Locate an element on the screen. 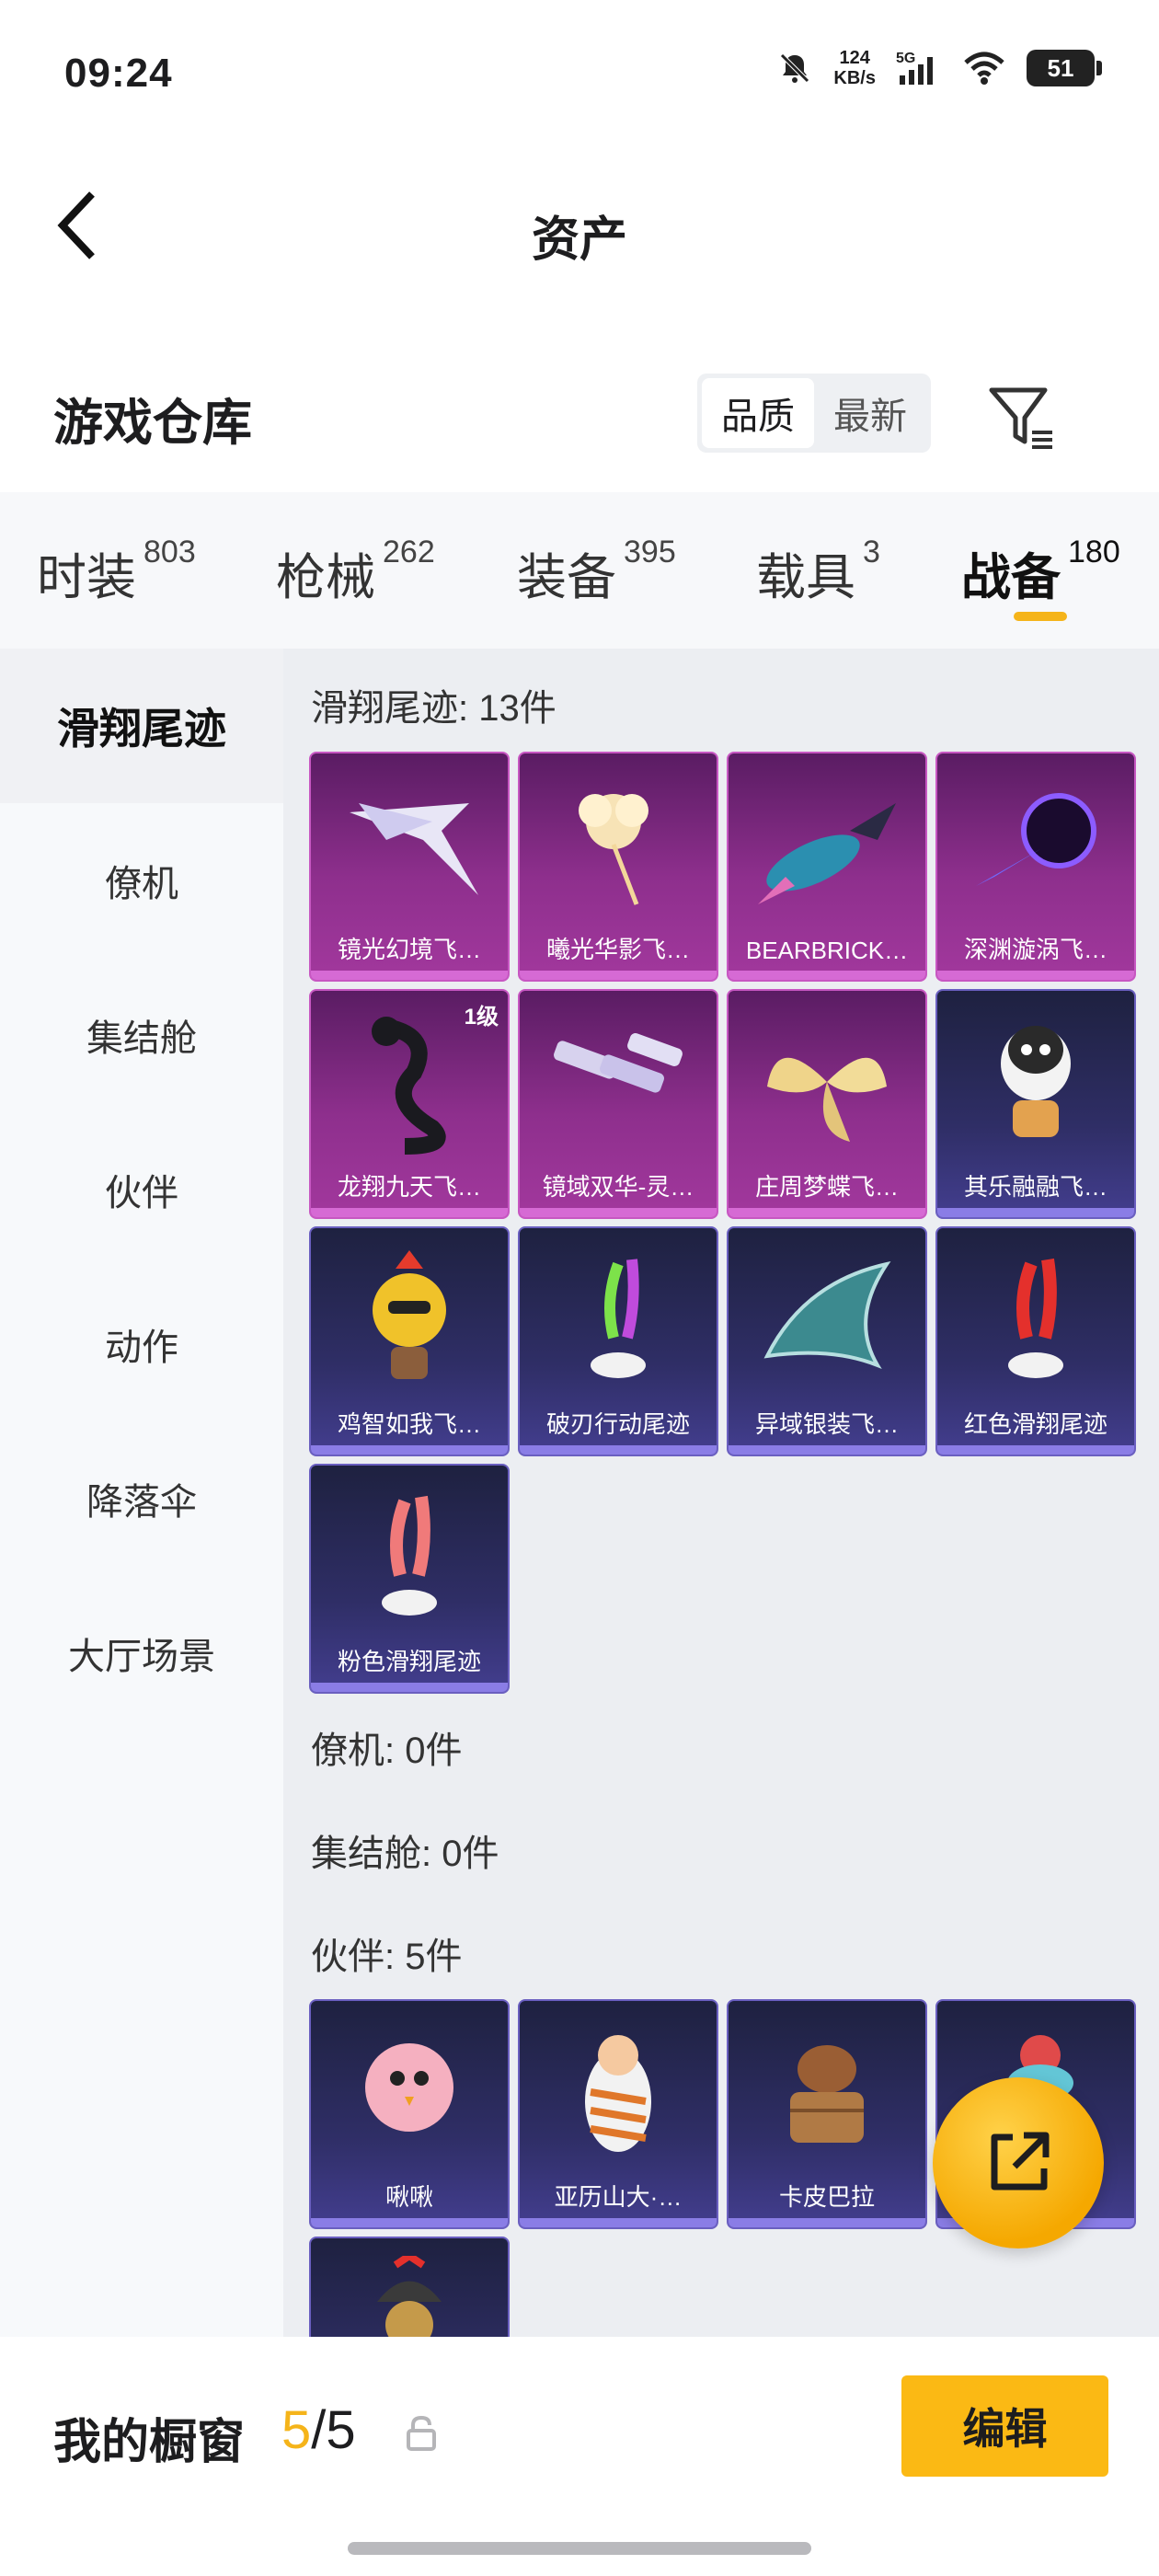  item-card: 红色滑翔尾迹 is located at coordinates (1035, 1341).